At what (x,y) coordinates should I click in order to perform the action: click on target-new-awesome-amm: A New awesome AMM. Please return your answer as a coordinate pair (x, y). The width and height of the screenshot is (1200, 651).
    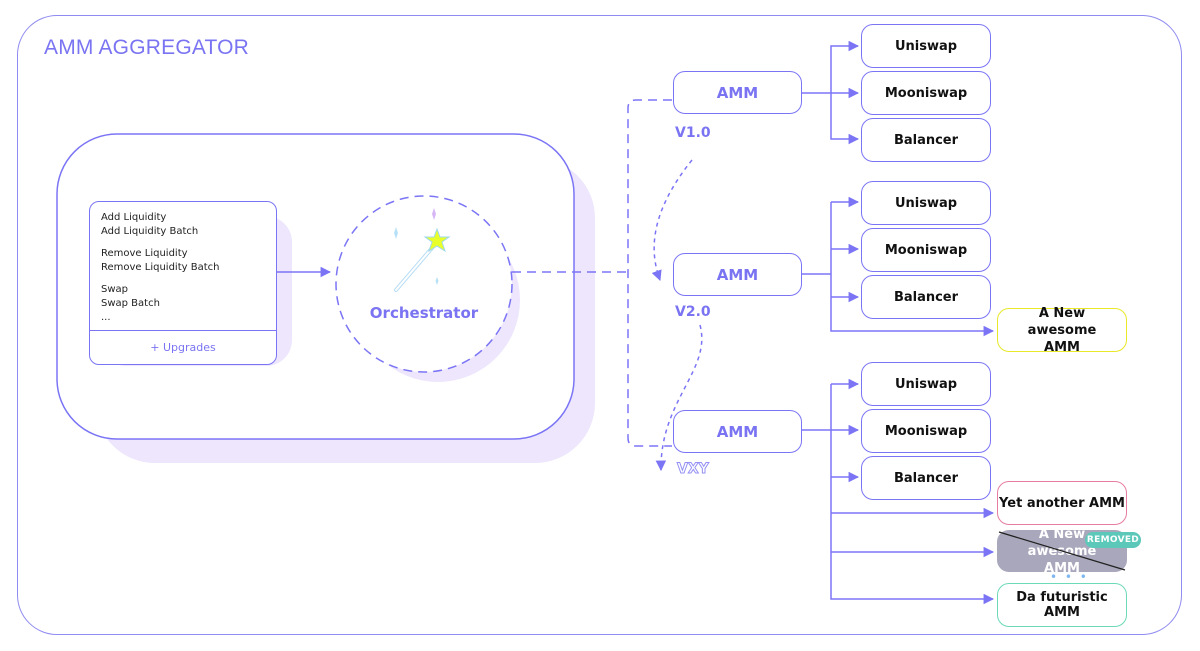
    Looking at the image, I should click on (1062, 330).